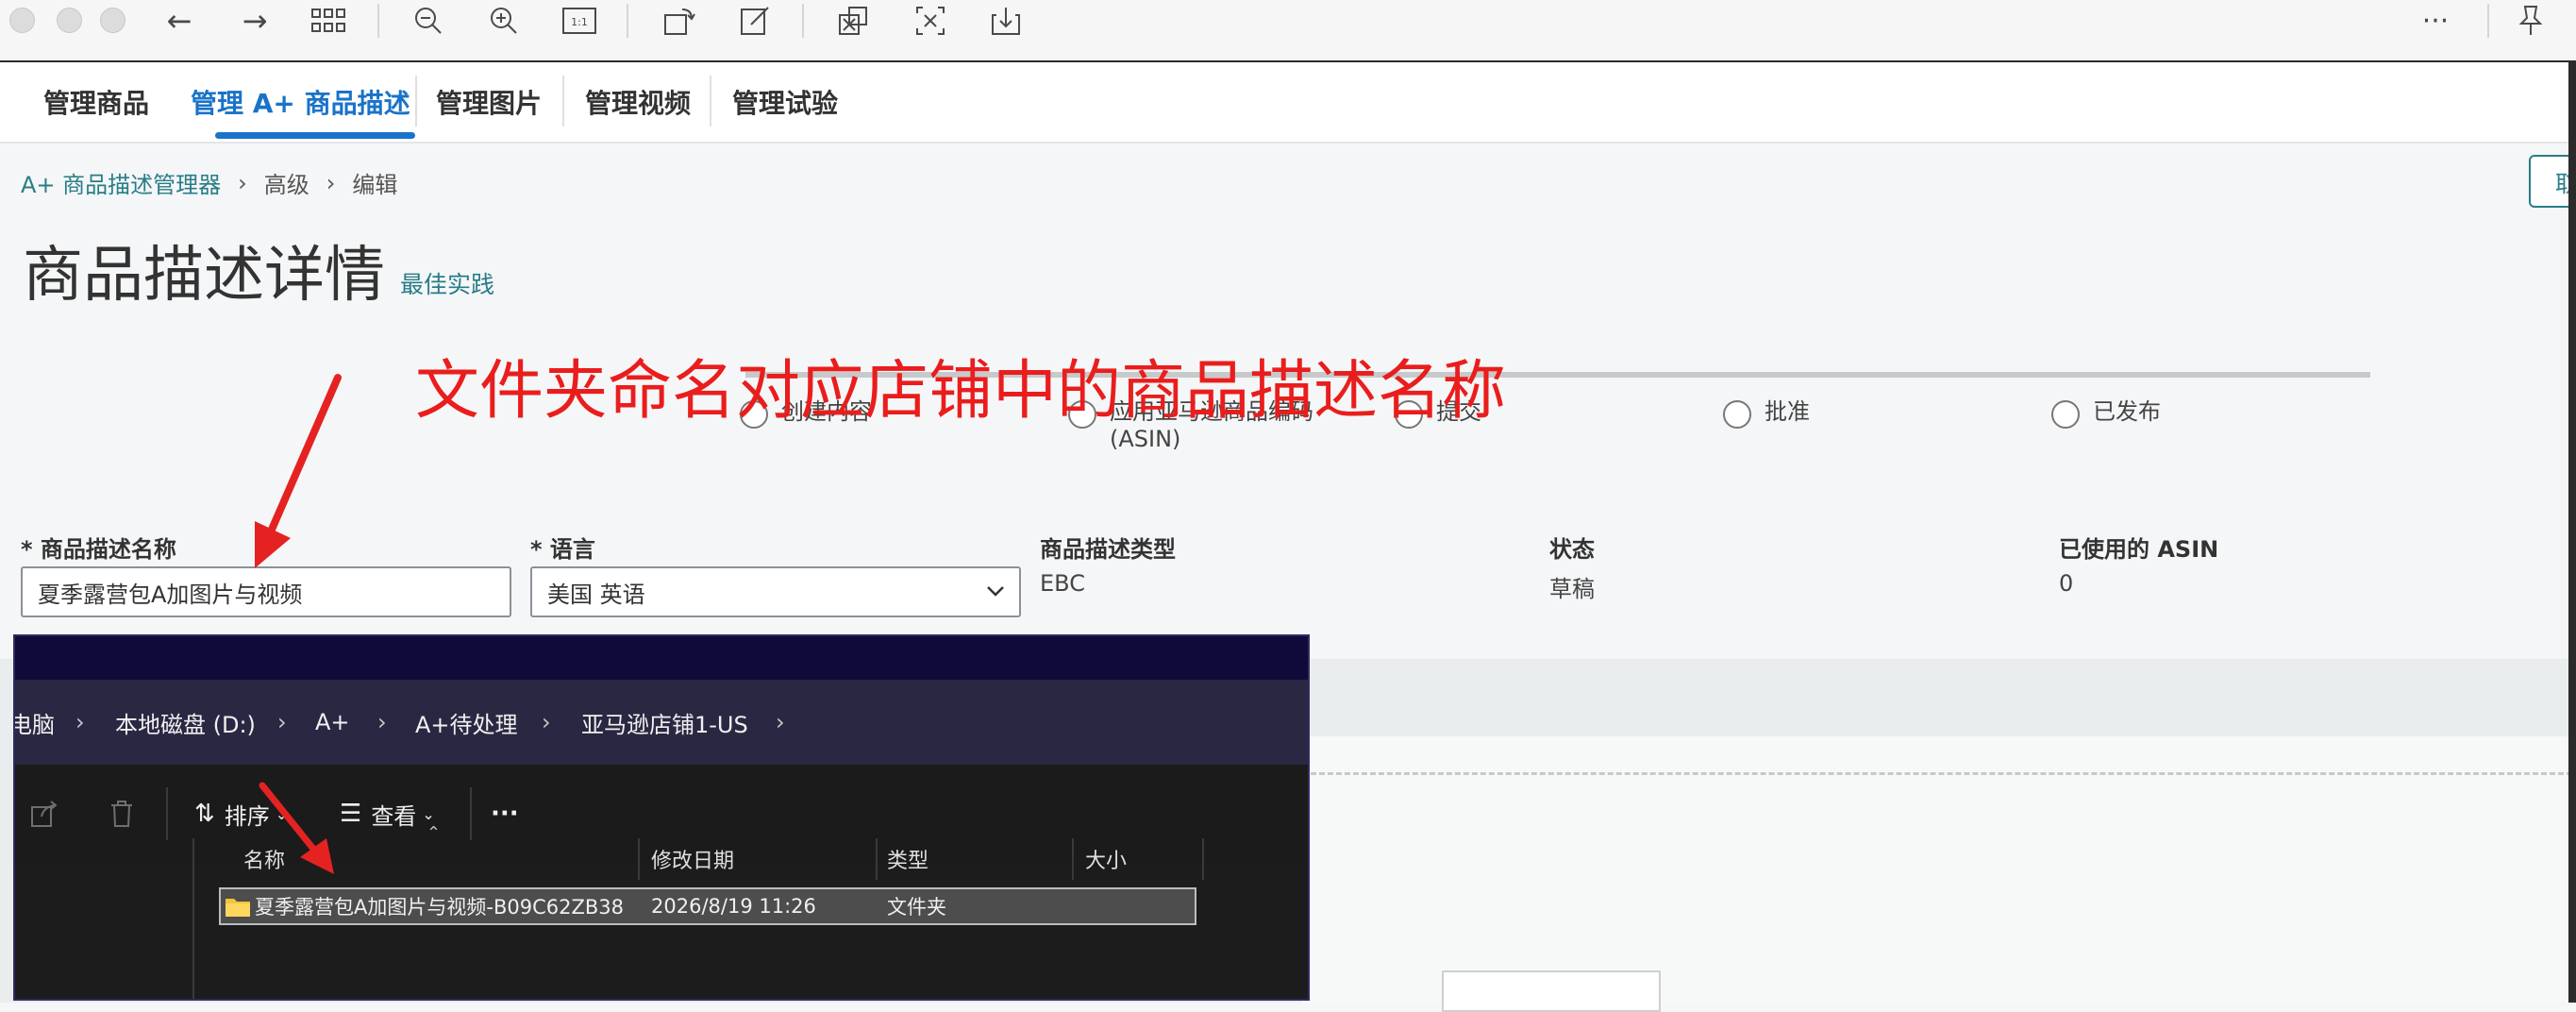 The height and width of the screenshot is (1012, 2576). Describe the element at coordinates (2066, 584) in the screenshot. I see `asin-value: 0` at that location.